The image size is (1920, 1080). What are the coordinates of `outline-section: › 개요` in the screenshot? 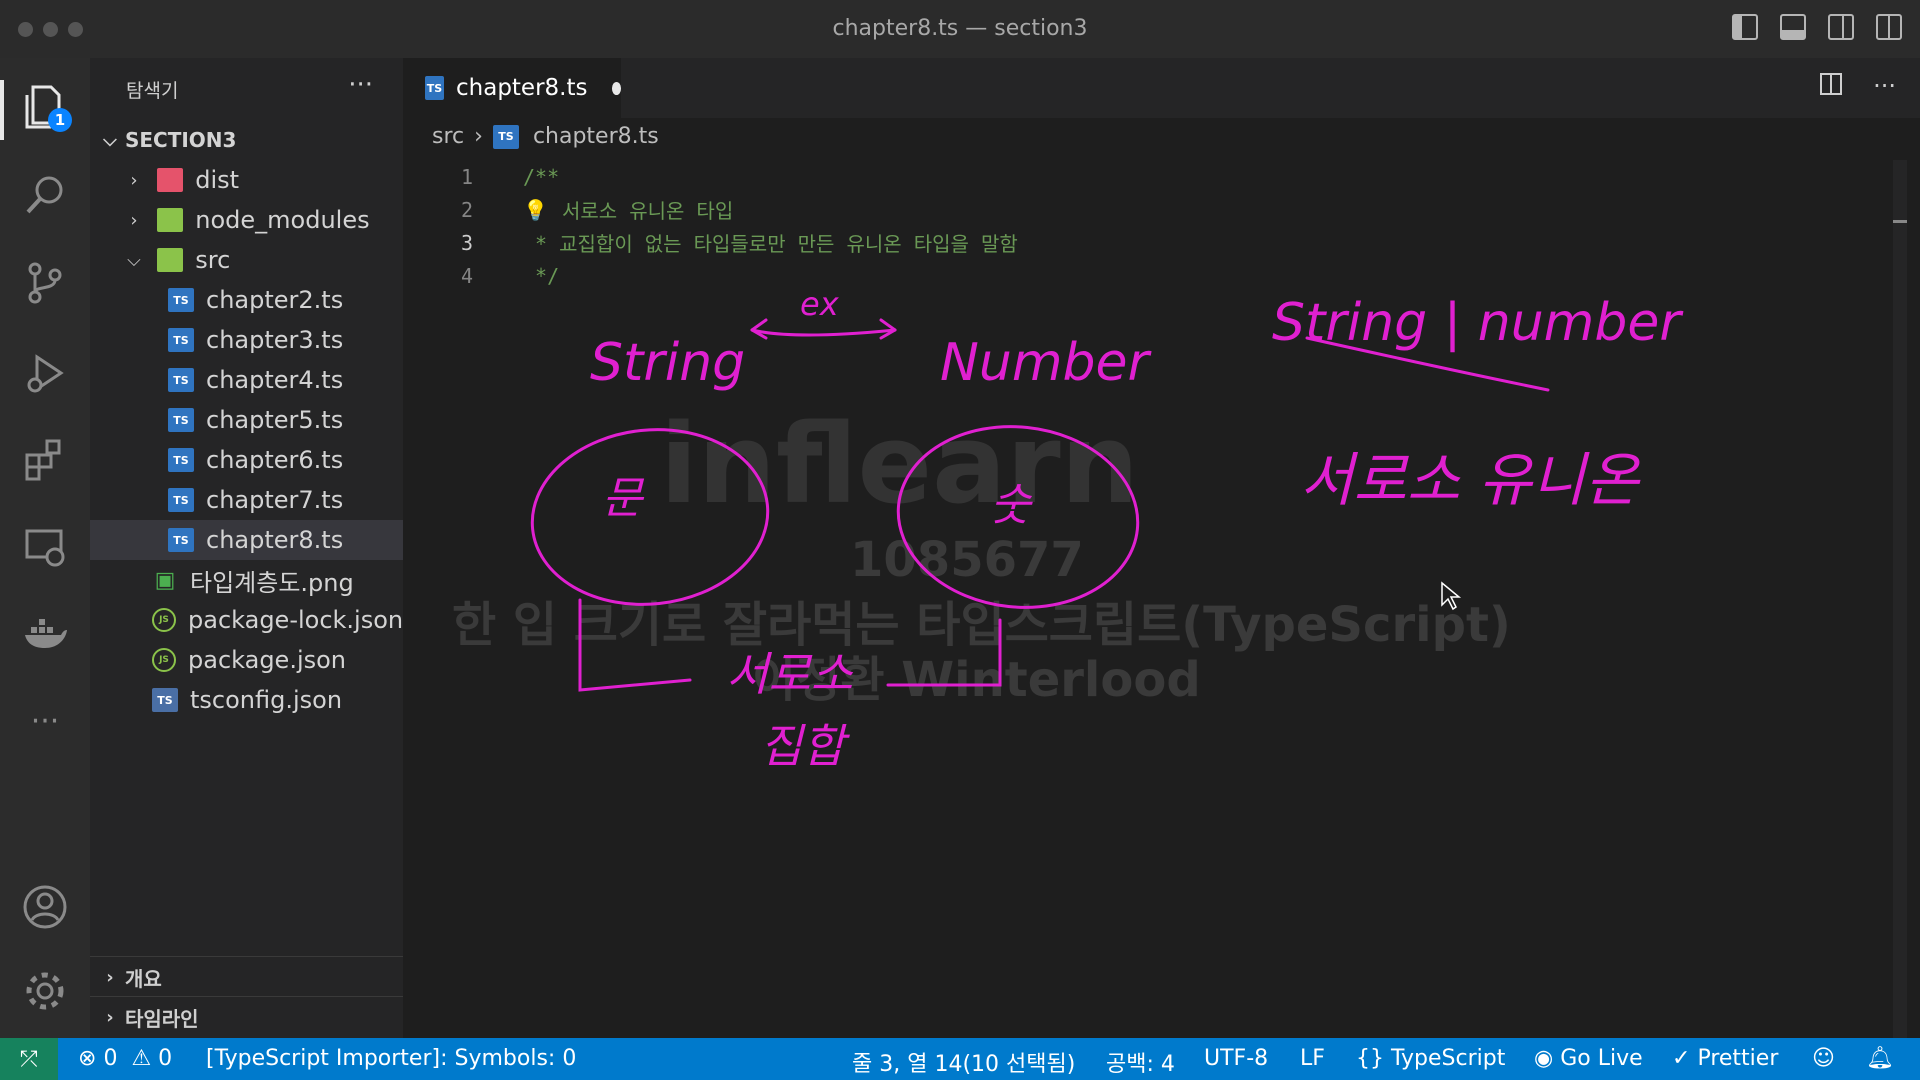 It's located at (252, 976).